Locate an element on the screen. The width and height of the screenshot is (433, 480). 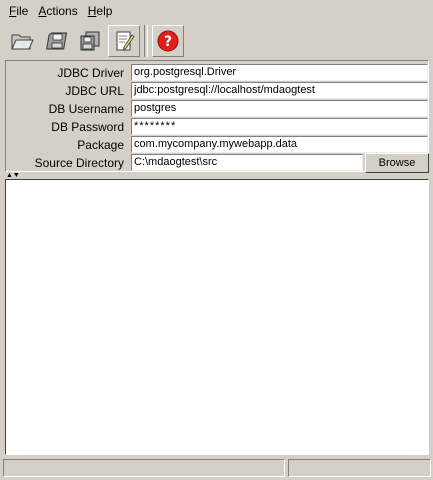
jdbc-url-field: jdbc:postgresql://localhost/mdaogtest is located at coordinates (279, 90).